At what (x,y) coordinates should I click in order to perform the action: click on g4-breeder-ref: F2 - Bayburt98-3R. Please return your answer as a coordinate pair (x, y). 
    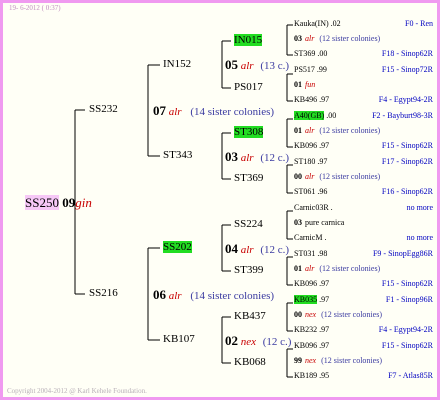
    Looking at the image, I should click on (402, 116).